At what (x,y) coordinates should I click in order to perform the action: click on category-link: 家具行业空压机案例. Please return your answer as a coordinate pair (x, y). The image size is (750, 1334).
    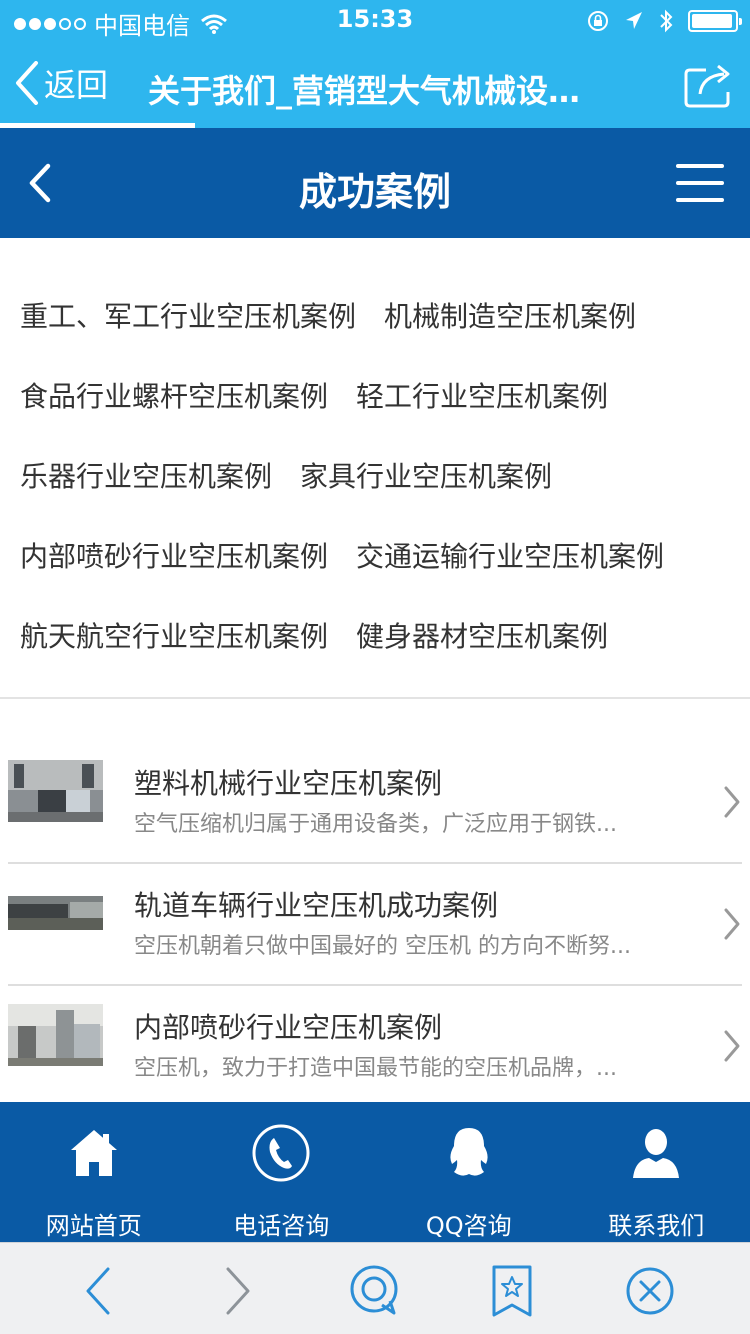
    Looking at the image, I should click on (426, 477).